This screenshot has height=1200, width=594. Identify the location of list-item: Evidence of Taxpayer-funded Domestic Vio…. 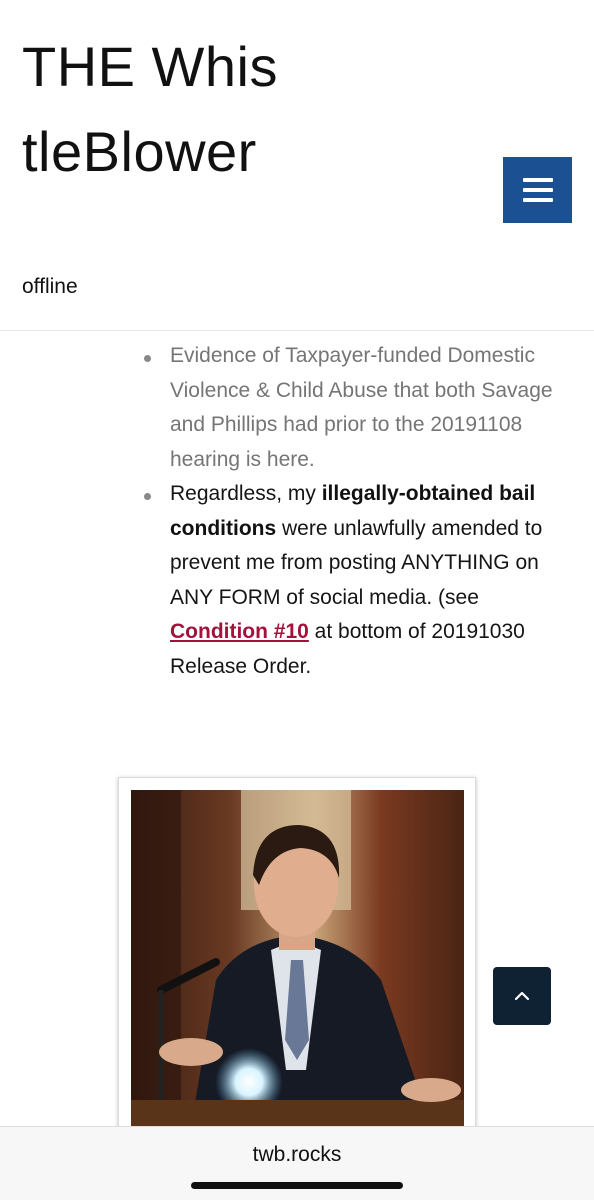
(355, 408).